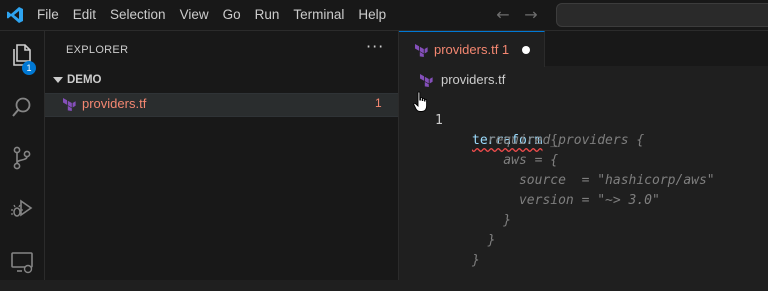 The height and width of the screenshot is (291, 768). I want to click on search-activity-button, so click(22, 108).